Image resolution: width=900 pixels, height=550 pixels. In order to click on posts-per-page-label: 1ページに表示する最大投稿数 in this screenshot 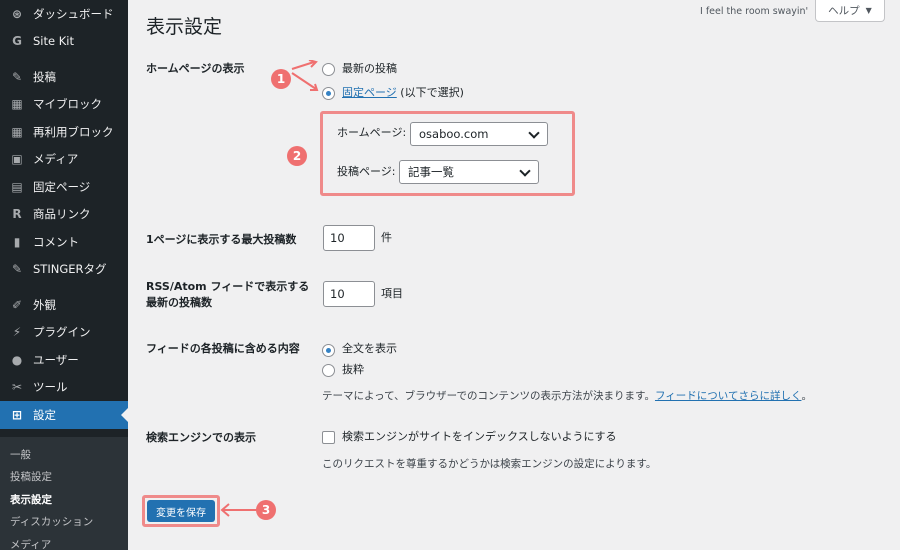, I will do `click(221, 239)`.